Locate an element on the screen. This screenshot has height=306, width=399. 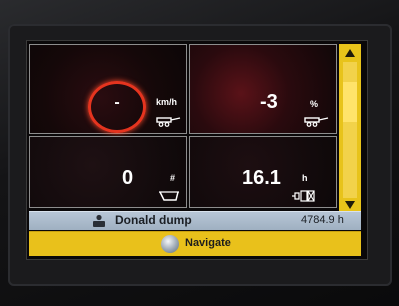
speed-value: - is located at coordinates (117, 102).